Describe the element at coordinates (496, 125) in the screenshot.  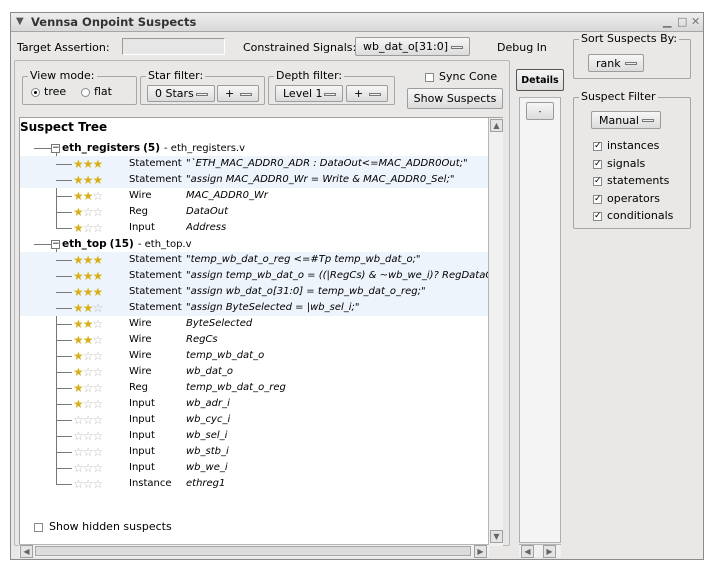
I see `scroll-up-icon: ▲` at that location.